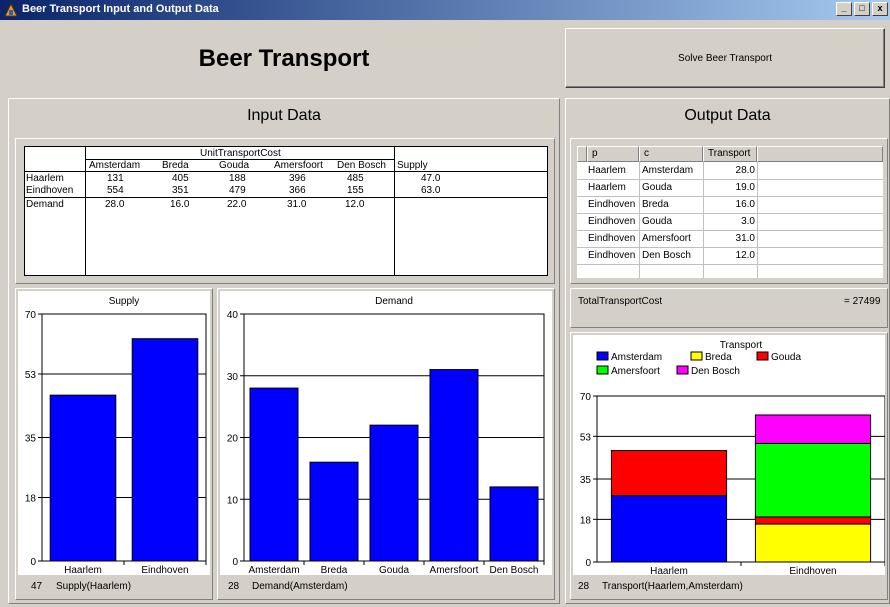 The height and width of the screenshot is (607, 890). What do you see at coordinates (45, 204) in the screenshot?
I see `row-label: Demand` at bounding box center [45, 204].